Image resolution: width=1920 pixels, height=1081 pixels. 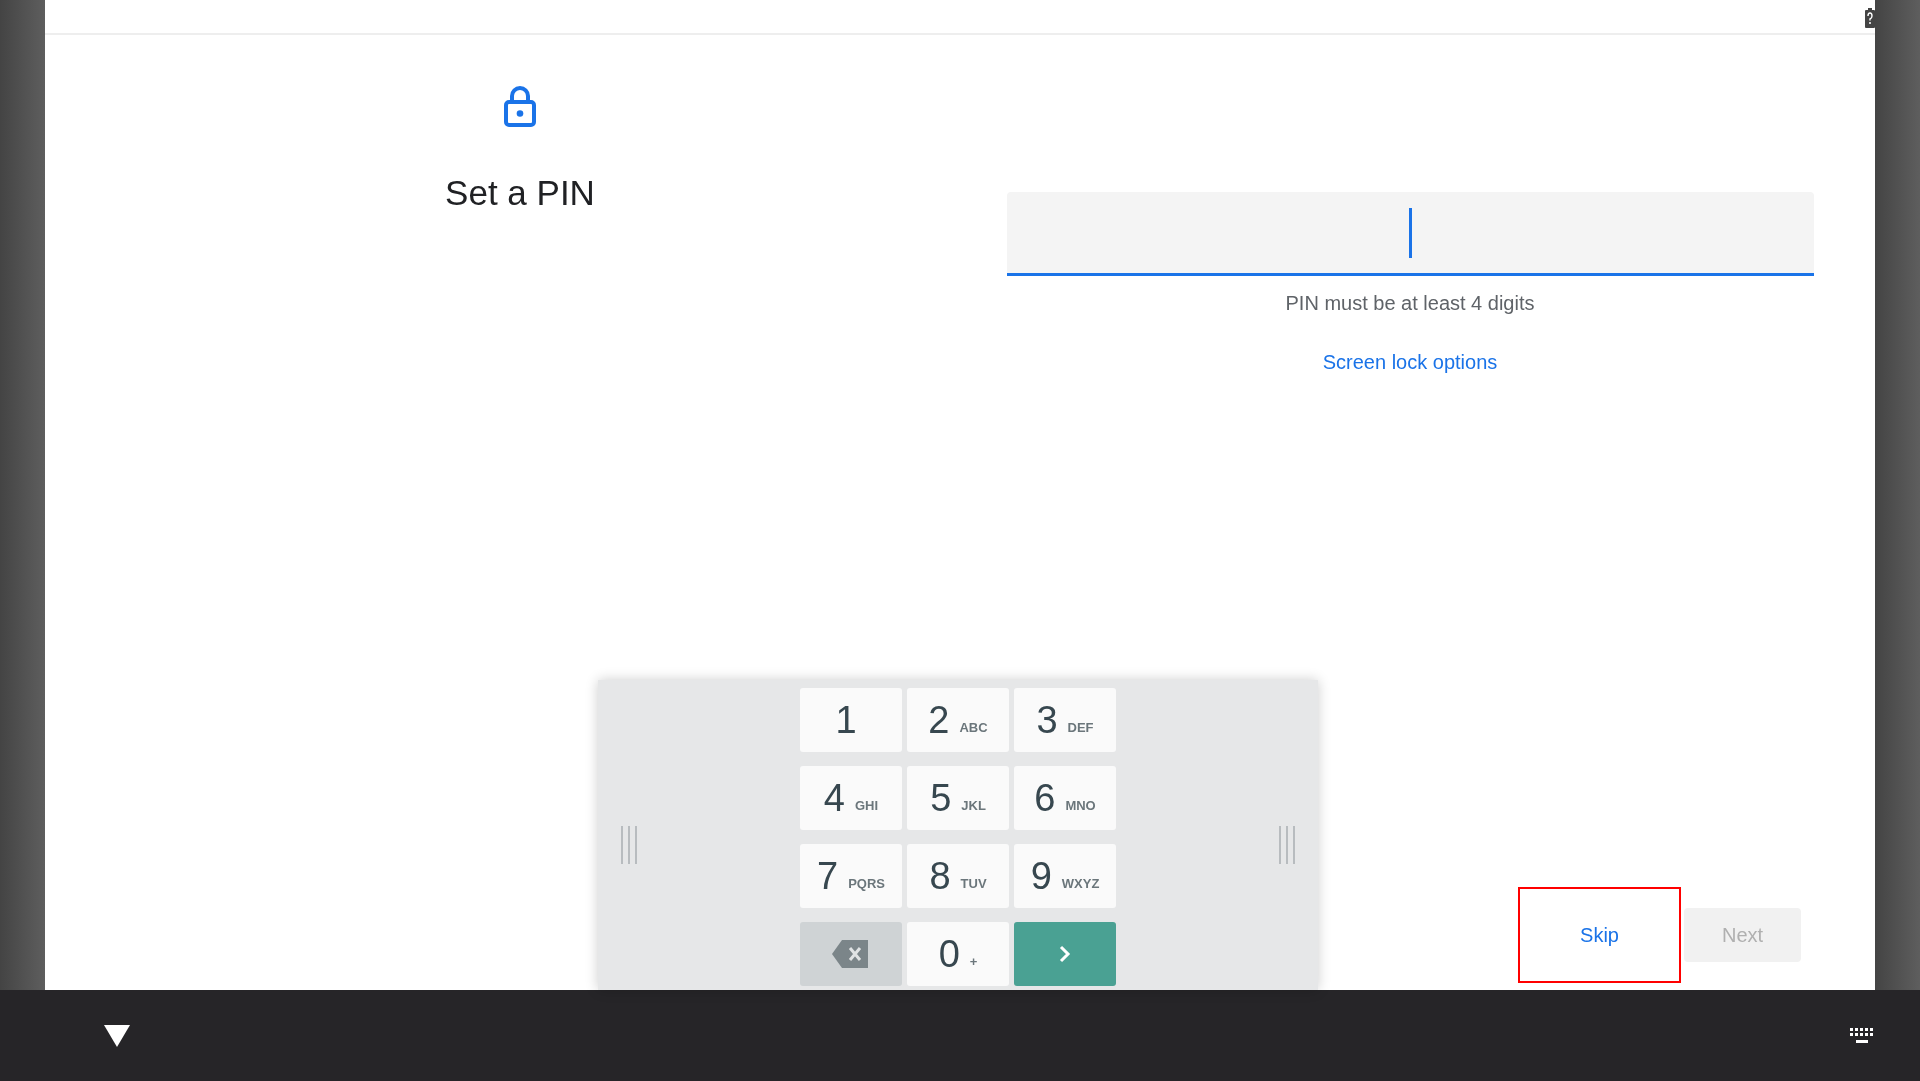 I want to click on page-title: Set a PIN, so click(x=520, y=193).